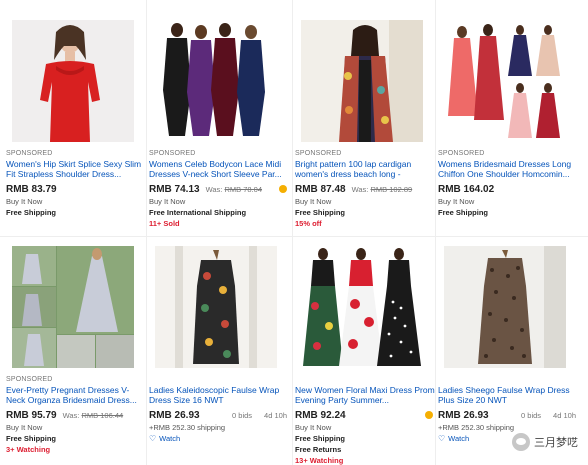 The image size is (588, 465). I want to click on price: RMB 74.13, so click(174, 189).